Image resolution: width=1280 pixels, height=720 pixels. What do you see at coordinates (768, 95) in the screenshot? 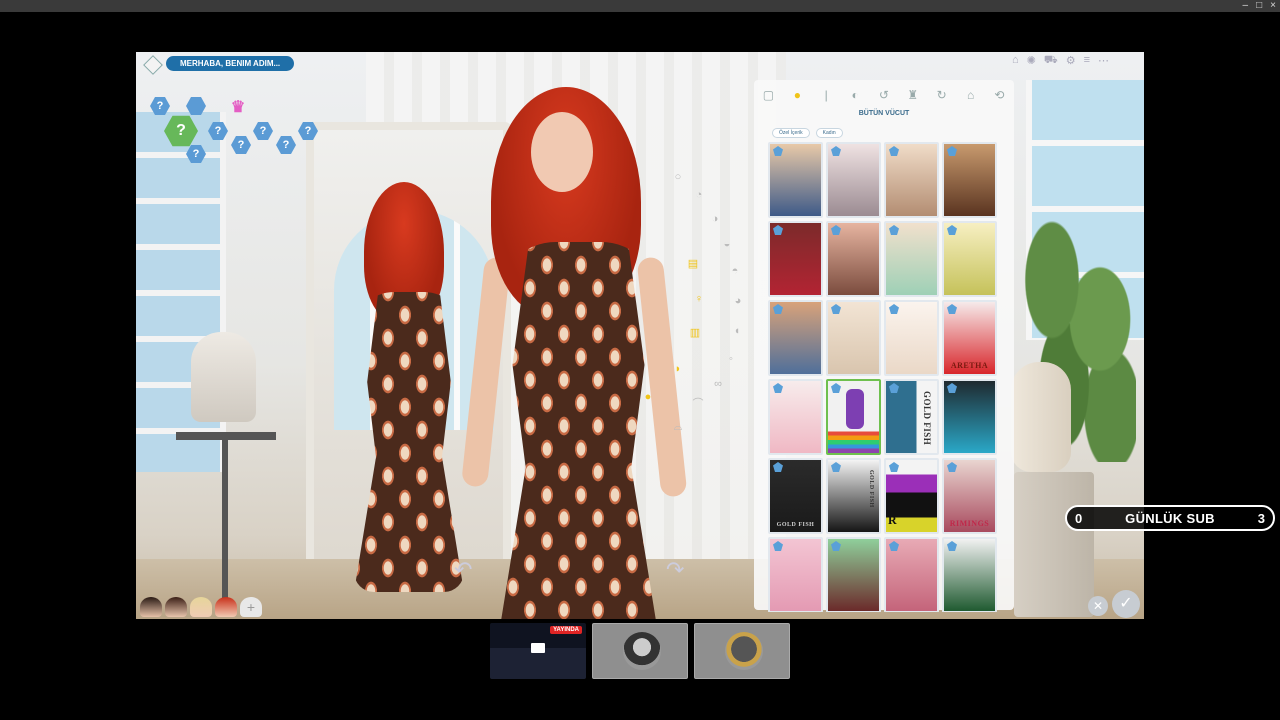
I see `outfit-icon: ▢` at bounding box center [768, 95].